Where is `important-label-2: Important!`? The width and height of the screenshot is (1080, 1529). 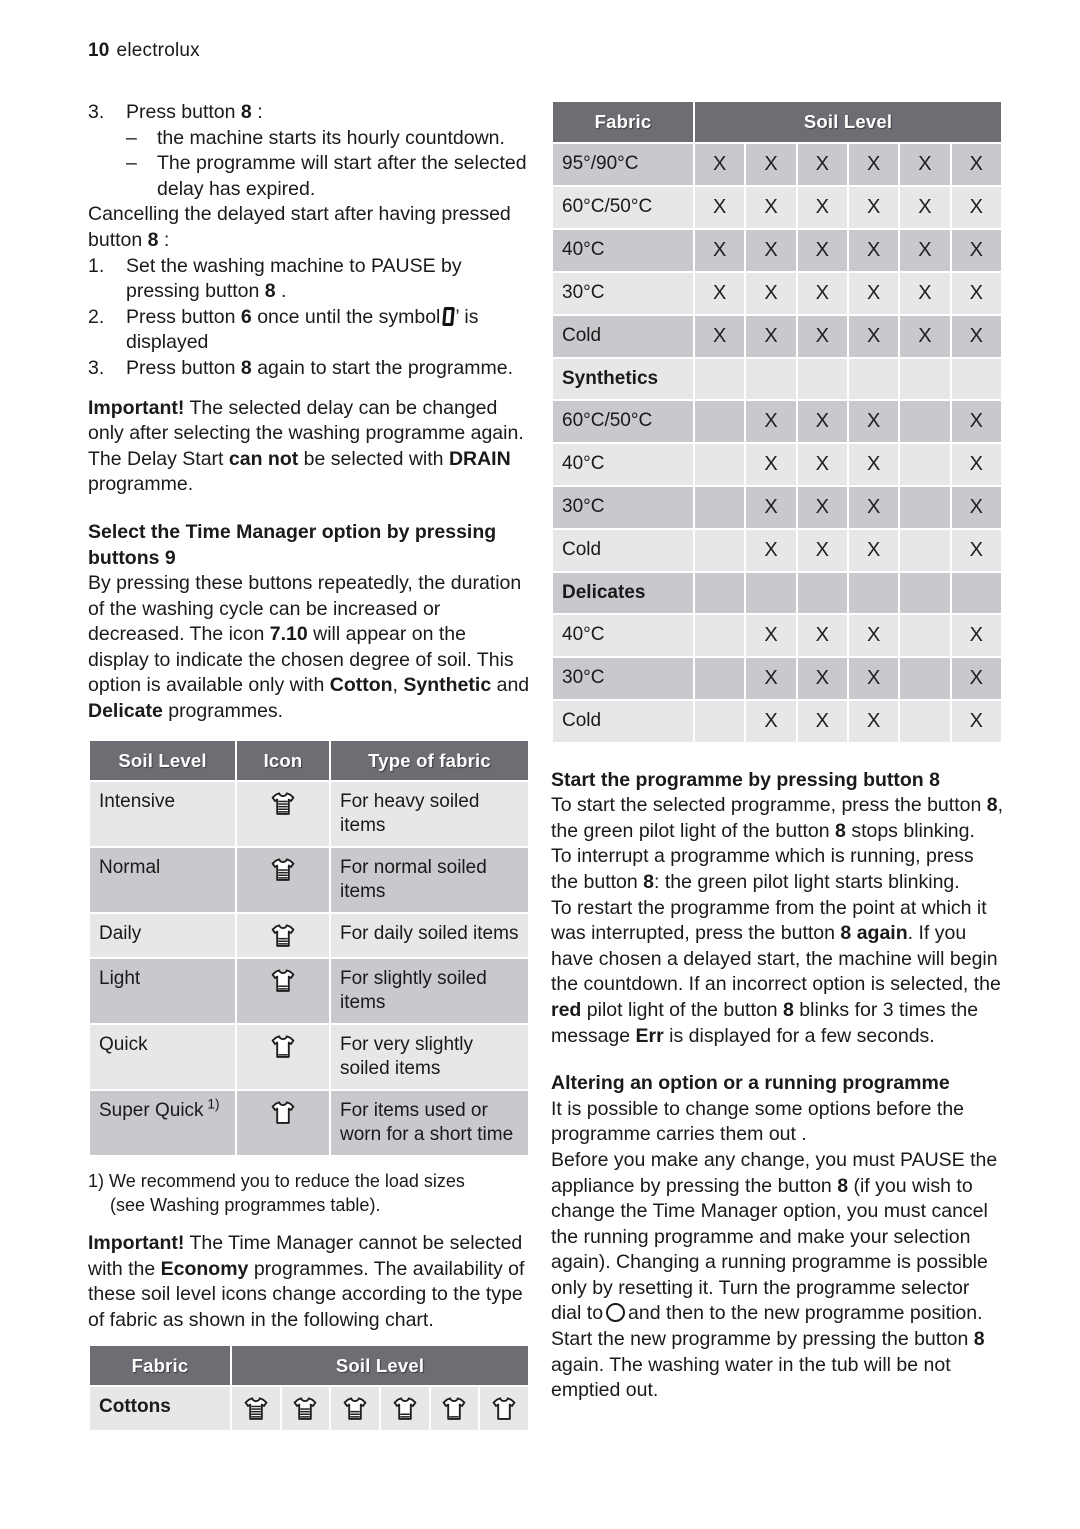 important-label-2: Important! is located at coordinates (136, 1243).